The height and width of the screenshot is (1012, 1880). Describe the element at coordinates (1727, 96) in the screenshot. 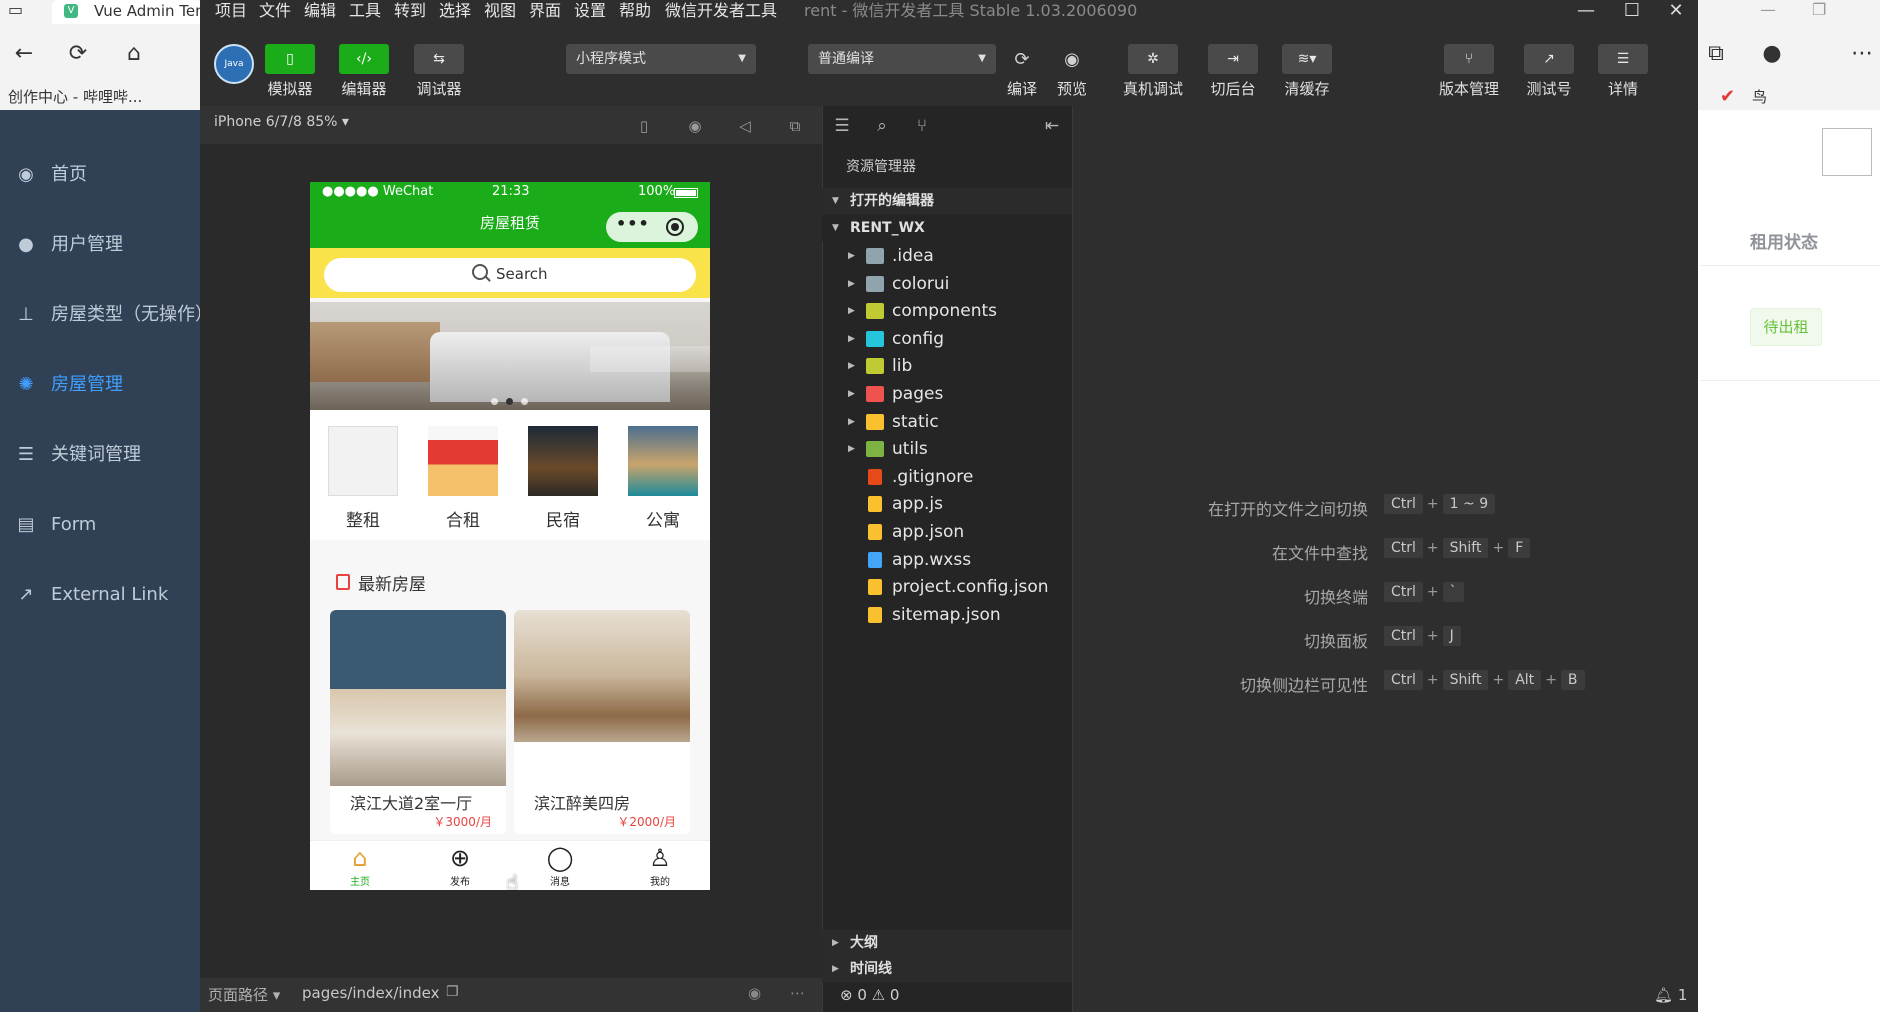

I see `extension-icon: ✔` at that location.